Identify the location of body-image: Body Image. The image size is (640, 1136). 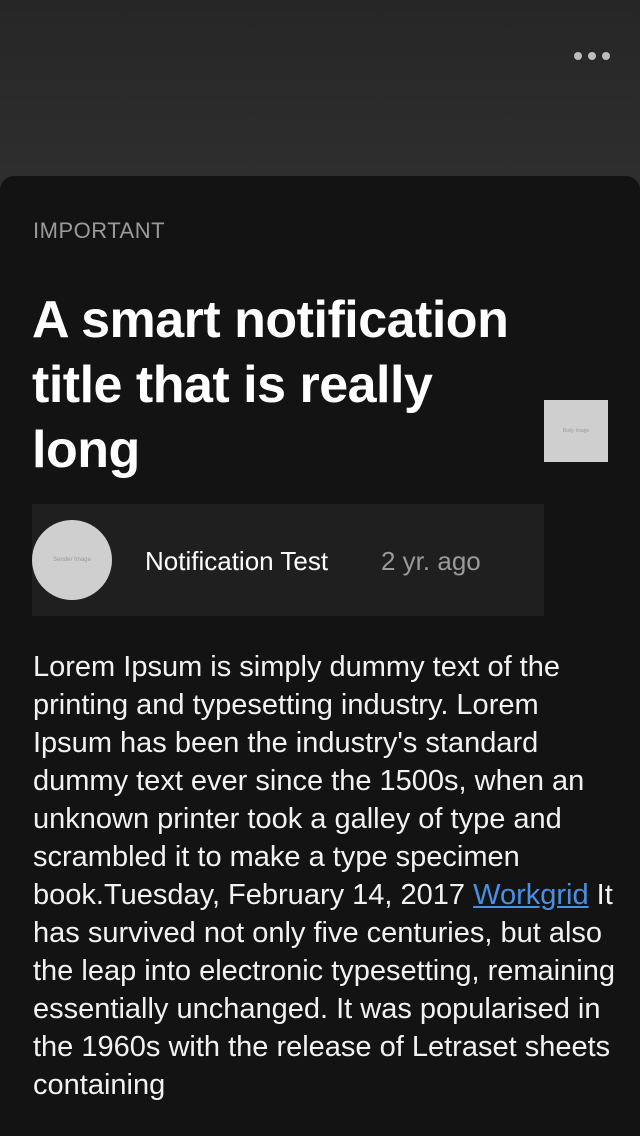
(576, 431).